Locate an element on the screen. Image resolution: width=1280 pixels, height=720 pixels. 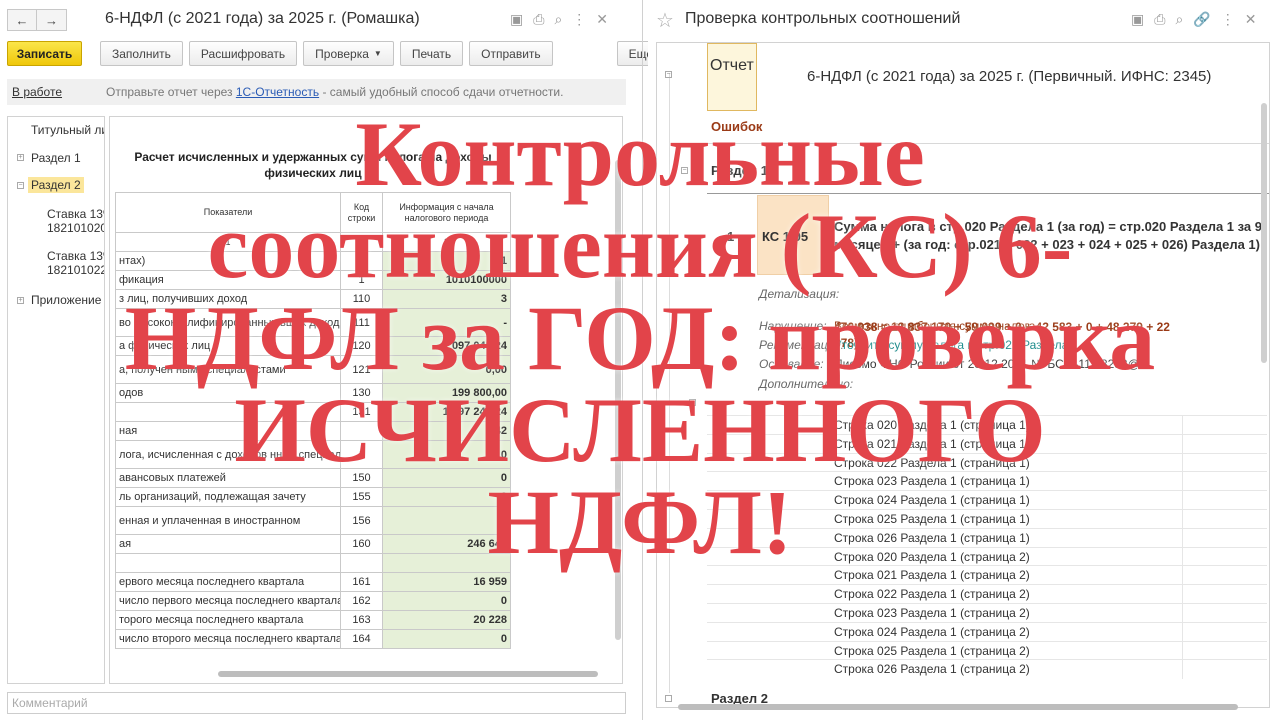
row-label: з лиц, получивших доход is located at coordinates (228, 299).